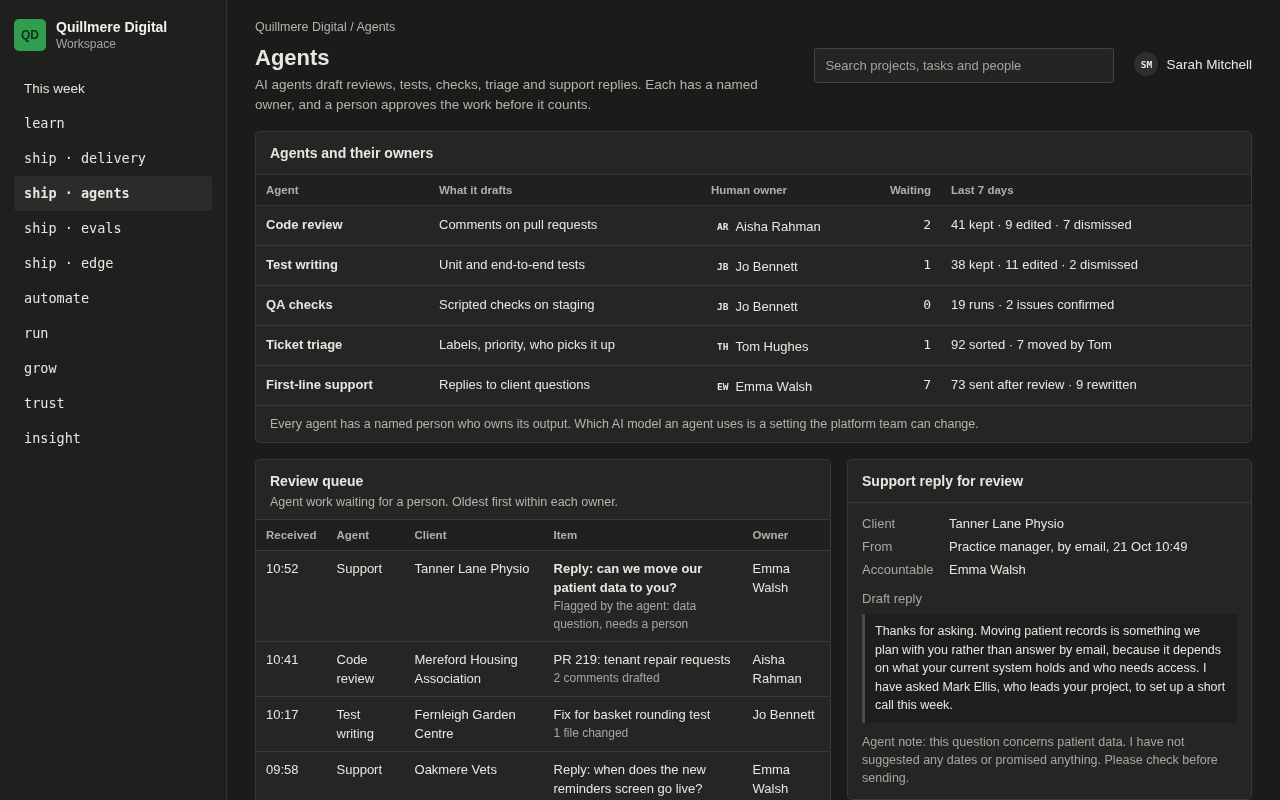 This screenshot has height=800, width=1280. I want to click on waiting-count: 0, so click(927, 304).